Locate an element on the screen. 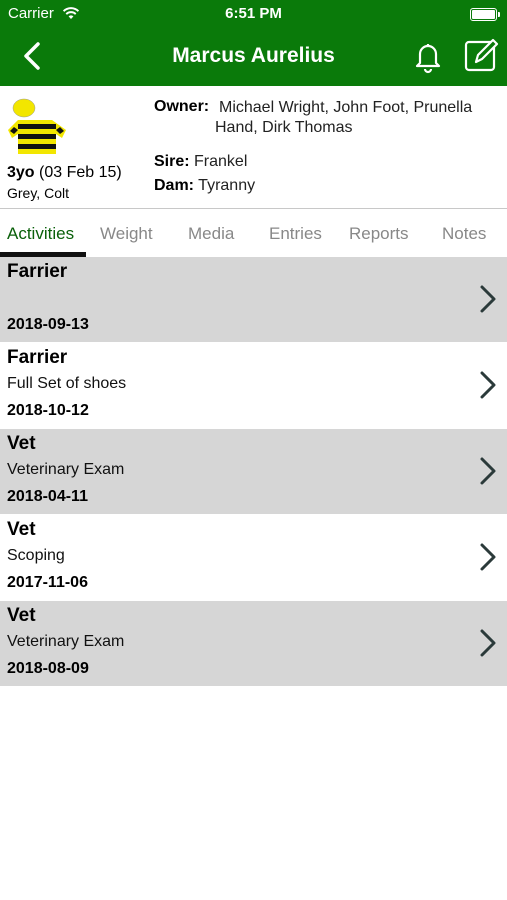 The width and height of the screenshot is (507, 900). sire-label: Sire: is located at coordinates (172, 161).